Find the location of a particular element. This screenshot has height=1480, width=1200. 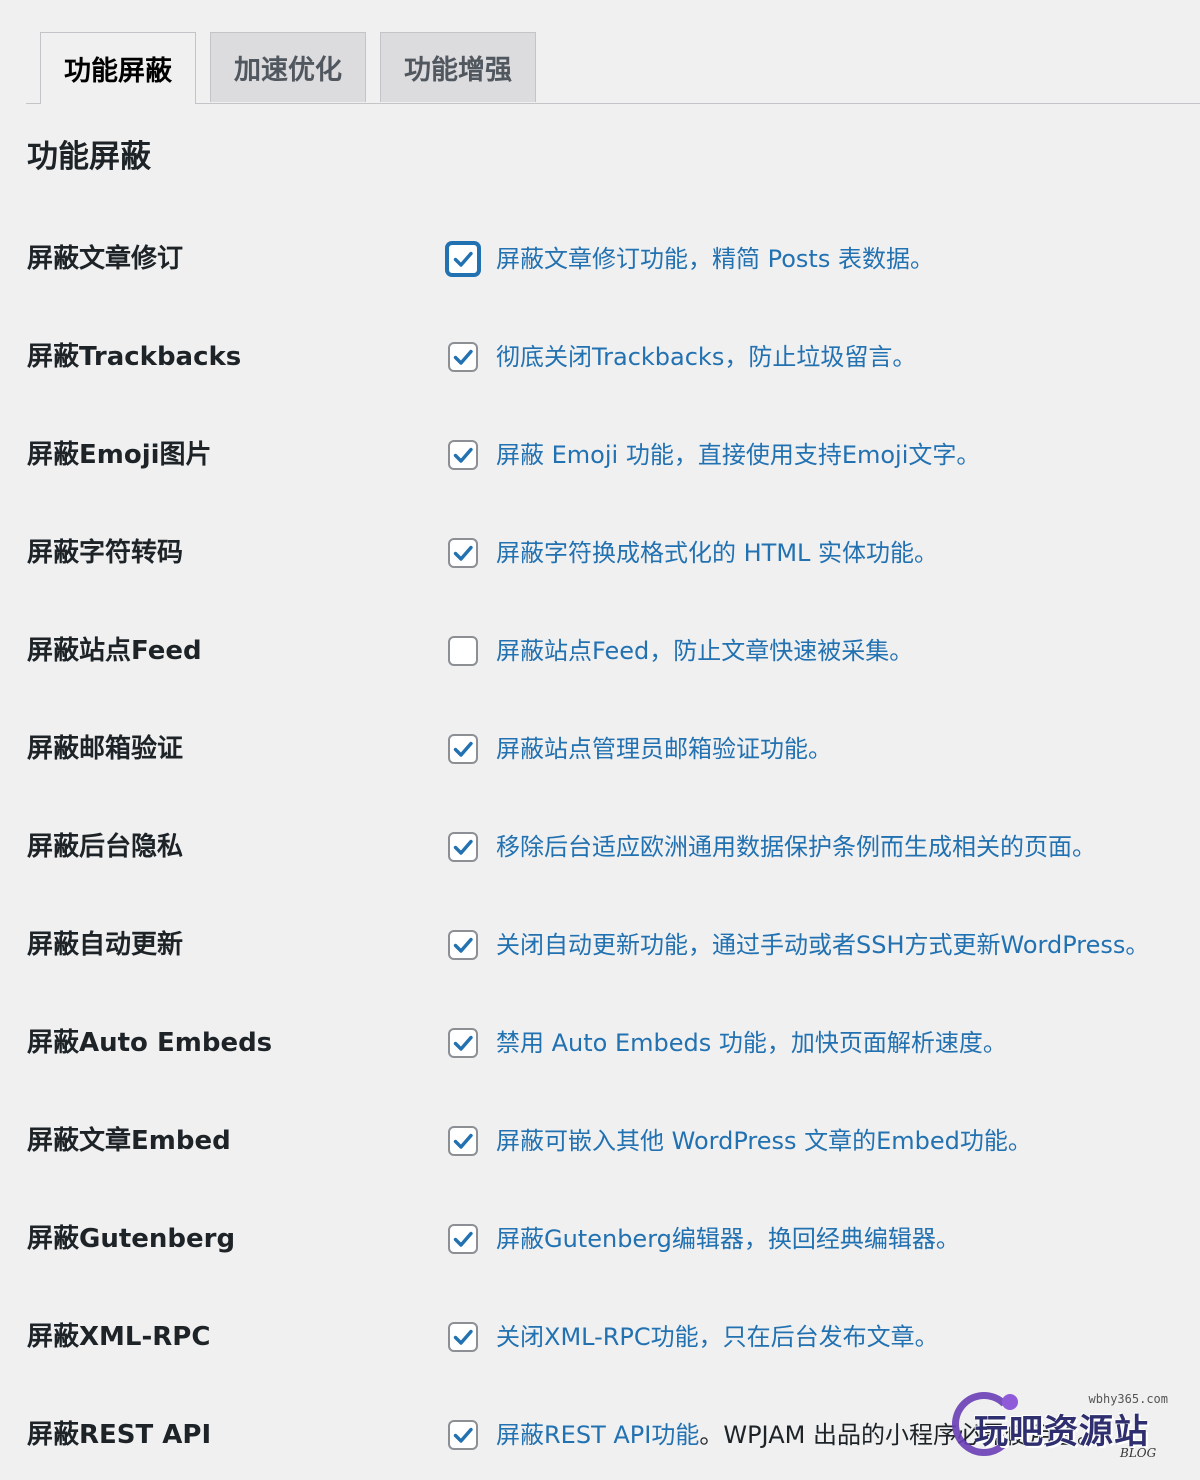

row-control: 屏蔽REST API功能 。WPJAM 出品的小程序必需使用它。 is located at coordinates (774, 1435).